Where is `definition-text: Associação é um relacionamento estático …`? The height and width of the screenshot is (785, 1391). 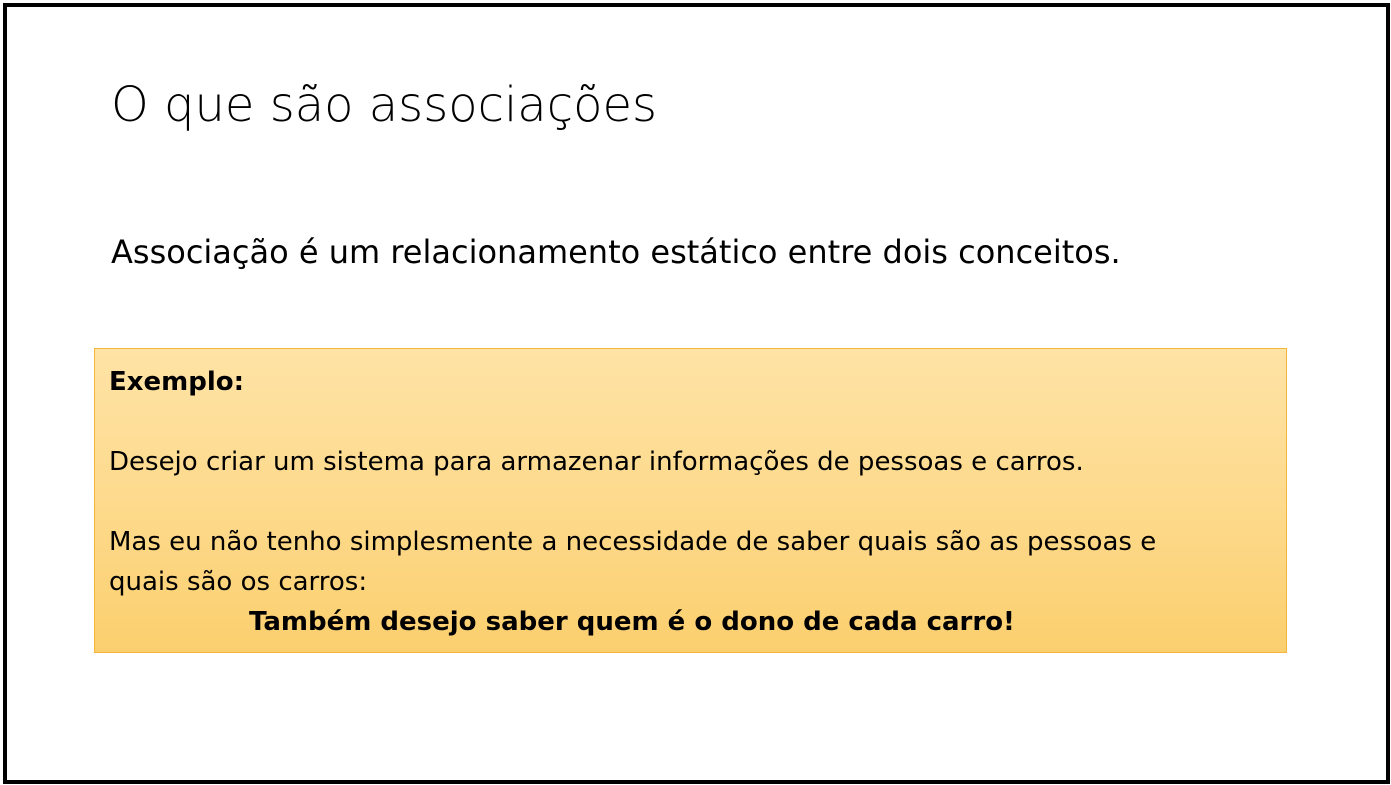 definition-text: Associação é um relacionamento estático … is located at coordinates (616, 252).